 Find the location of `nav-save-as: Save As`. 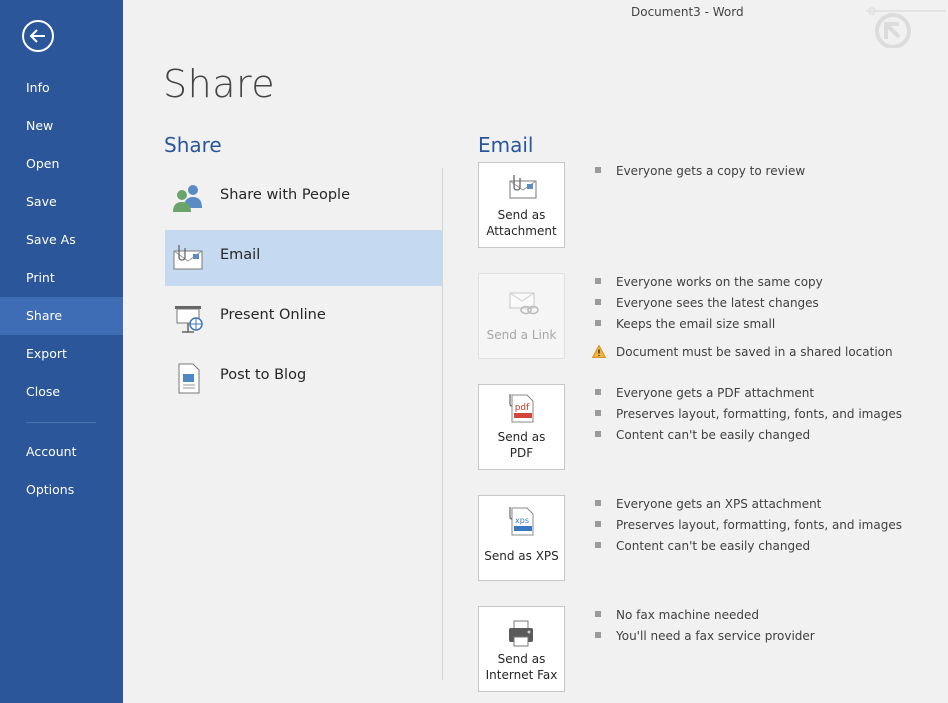

nav-save-as: Save As is located at coordinates (61, 240).